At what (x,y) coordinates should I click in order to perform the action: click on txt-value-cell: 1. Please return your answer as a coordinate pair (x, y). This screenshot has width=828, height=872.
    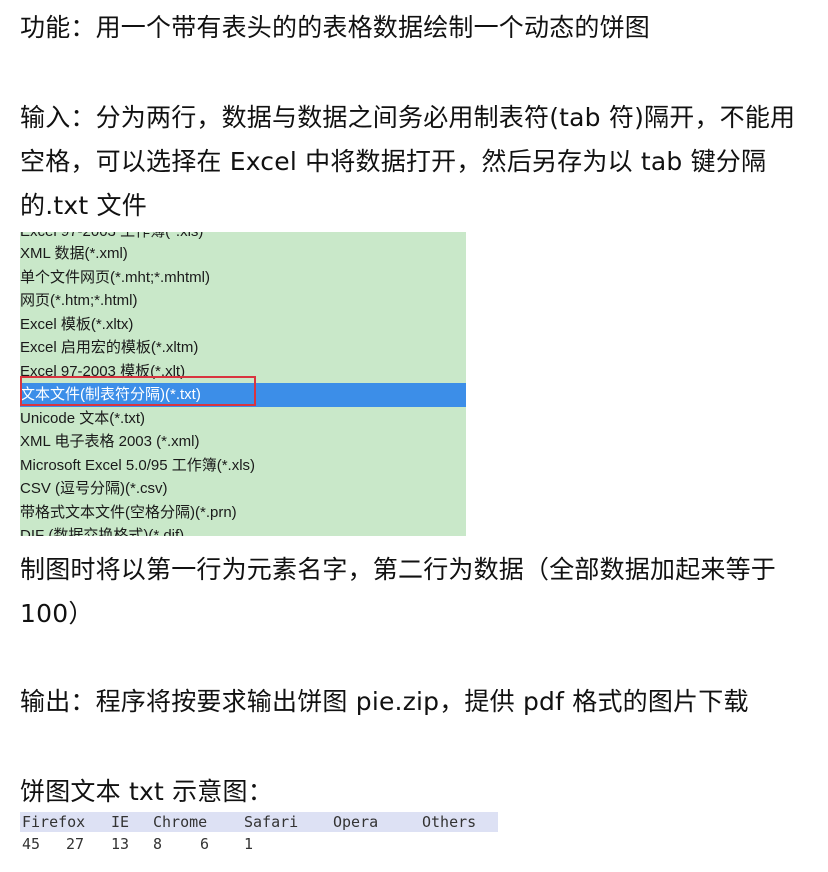
    Looking at the image, I should click on (249, 844).